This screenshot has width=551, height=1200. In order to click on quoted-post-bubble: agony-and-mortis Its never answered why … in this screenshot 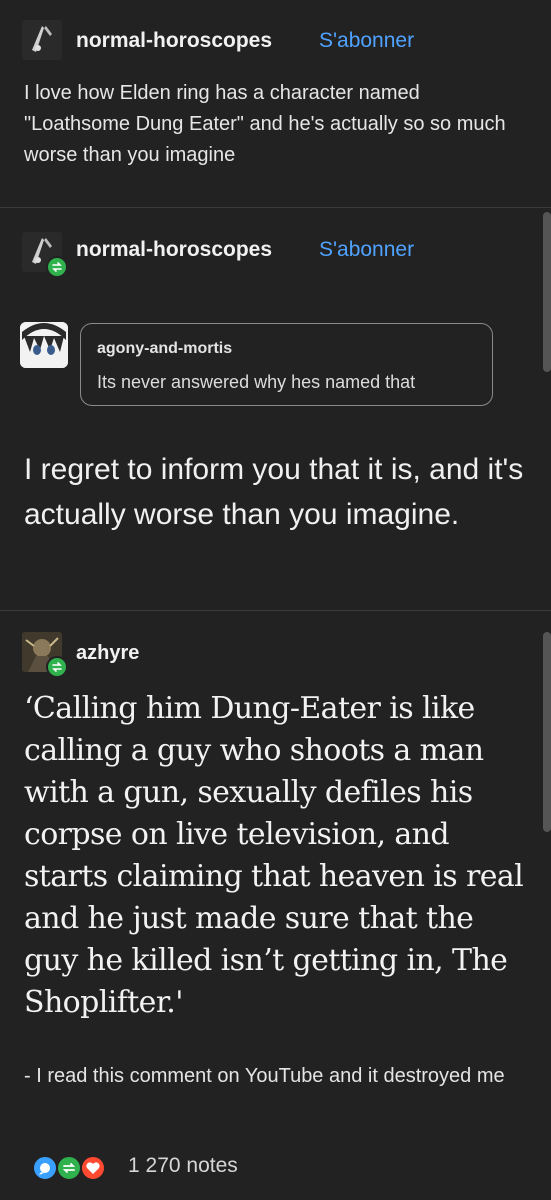, I will do `click(286, 364)`.